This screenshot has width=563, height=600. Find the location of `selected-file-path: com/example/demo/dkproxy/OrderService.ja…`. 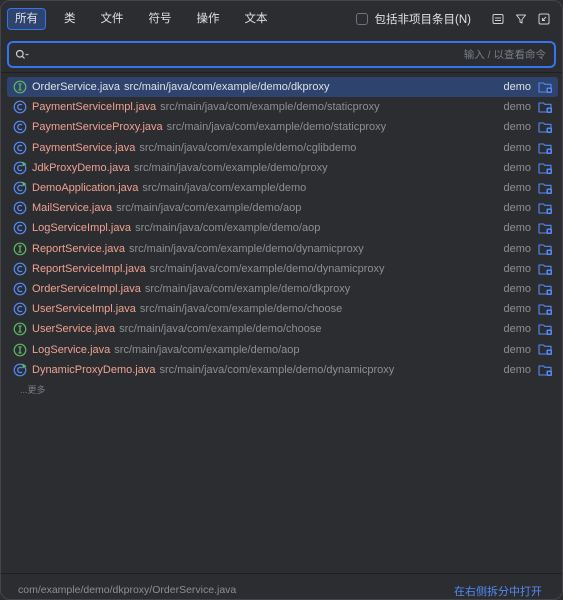

selected-file-path: com/example/demo/dkproxy/OrderService.ja… is located at coordinates (127, 590).